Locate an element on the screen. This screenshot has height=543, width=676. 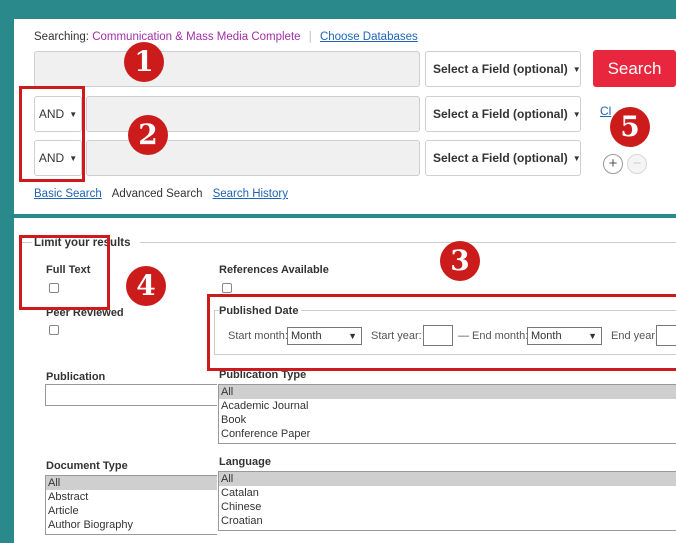
marker-3: 3 is located at coordinates (460, 261).